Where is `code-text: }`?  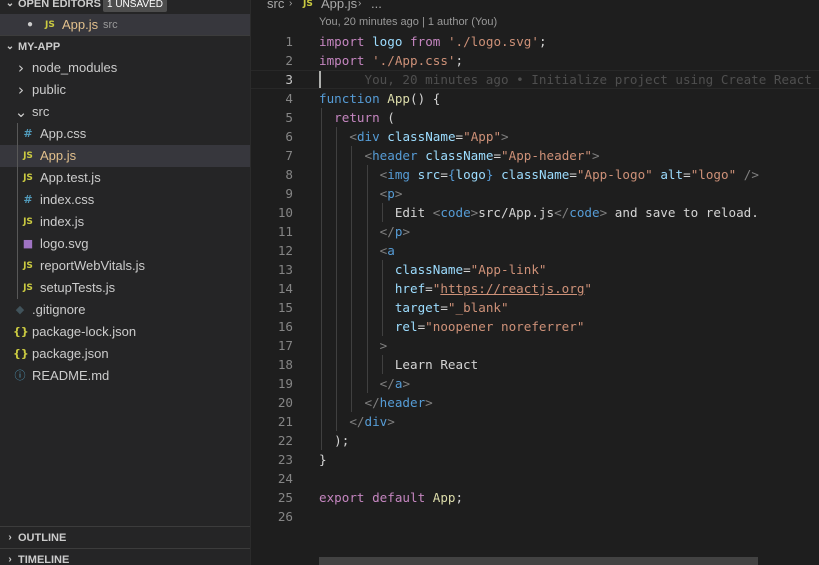 code-text: } is located at coordinates (323, 459).